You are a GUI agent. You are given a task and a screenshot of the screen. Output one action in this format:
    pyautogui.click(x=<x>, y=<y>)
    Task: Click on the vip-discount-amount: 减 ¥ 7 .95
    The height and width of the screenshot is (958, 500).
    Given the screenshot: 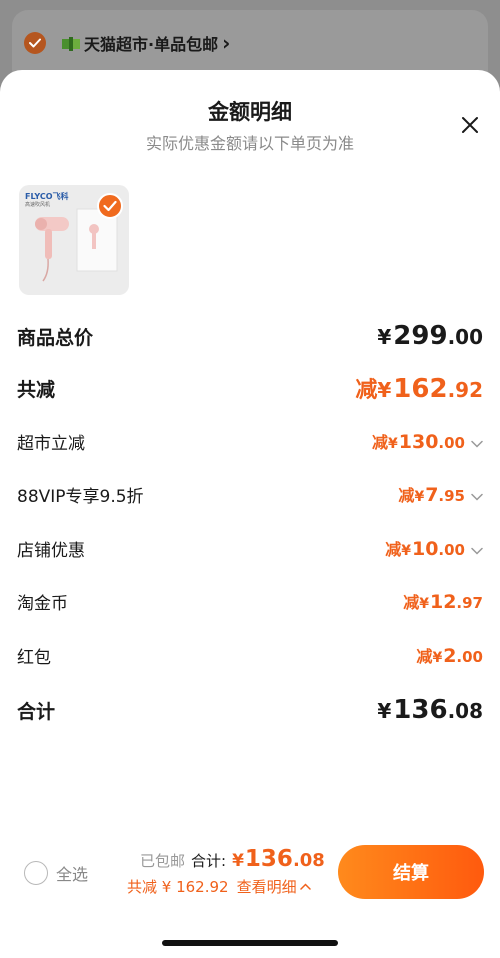 What is the action you would take?
    pyautogui.click(x=440, y=494)
    